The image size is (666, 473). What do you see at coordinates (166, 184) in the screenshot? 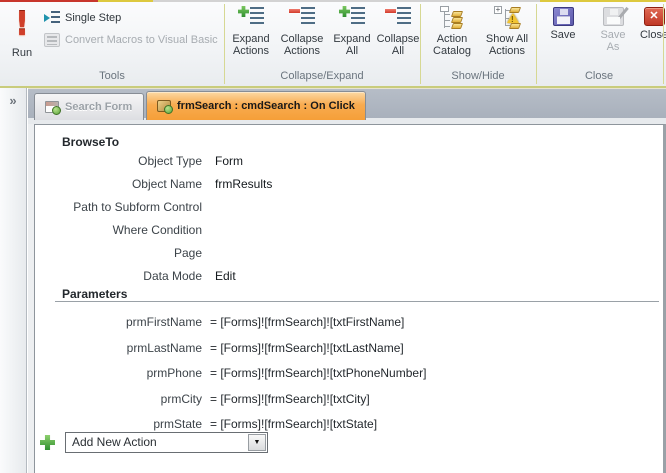
I see `field-label: Object Name` at bounding box center [166, 184].